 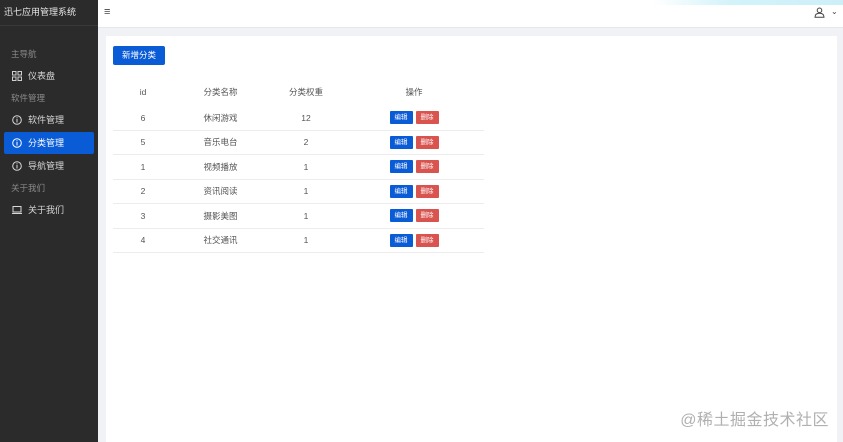 I want to click on cell-id: 2, so click(x=143, y=191).